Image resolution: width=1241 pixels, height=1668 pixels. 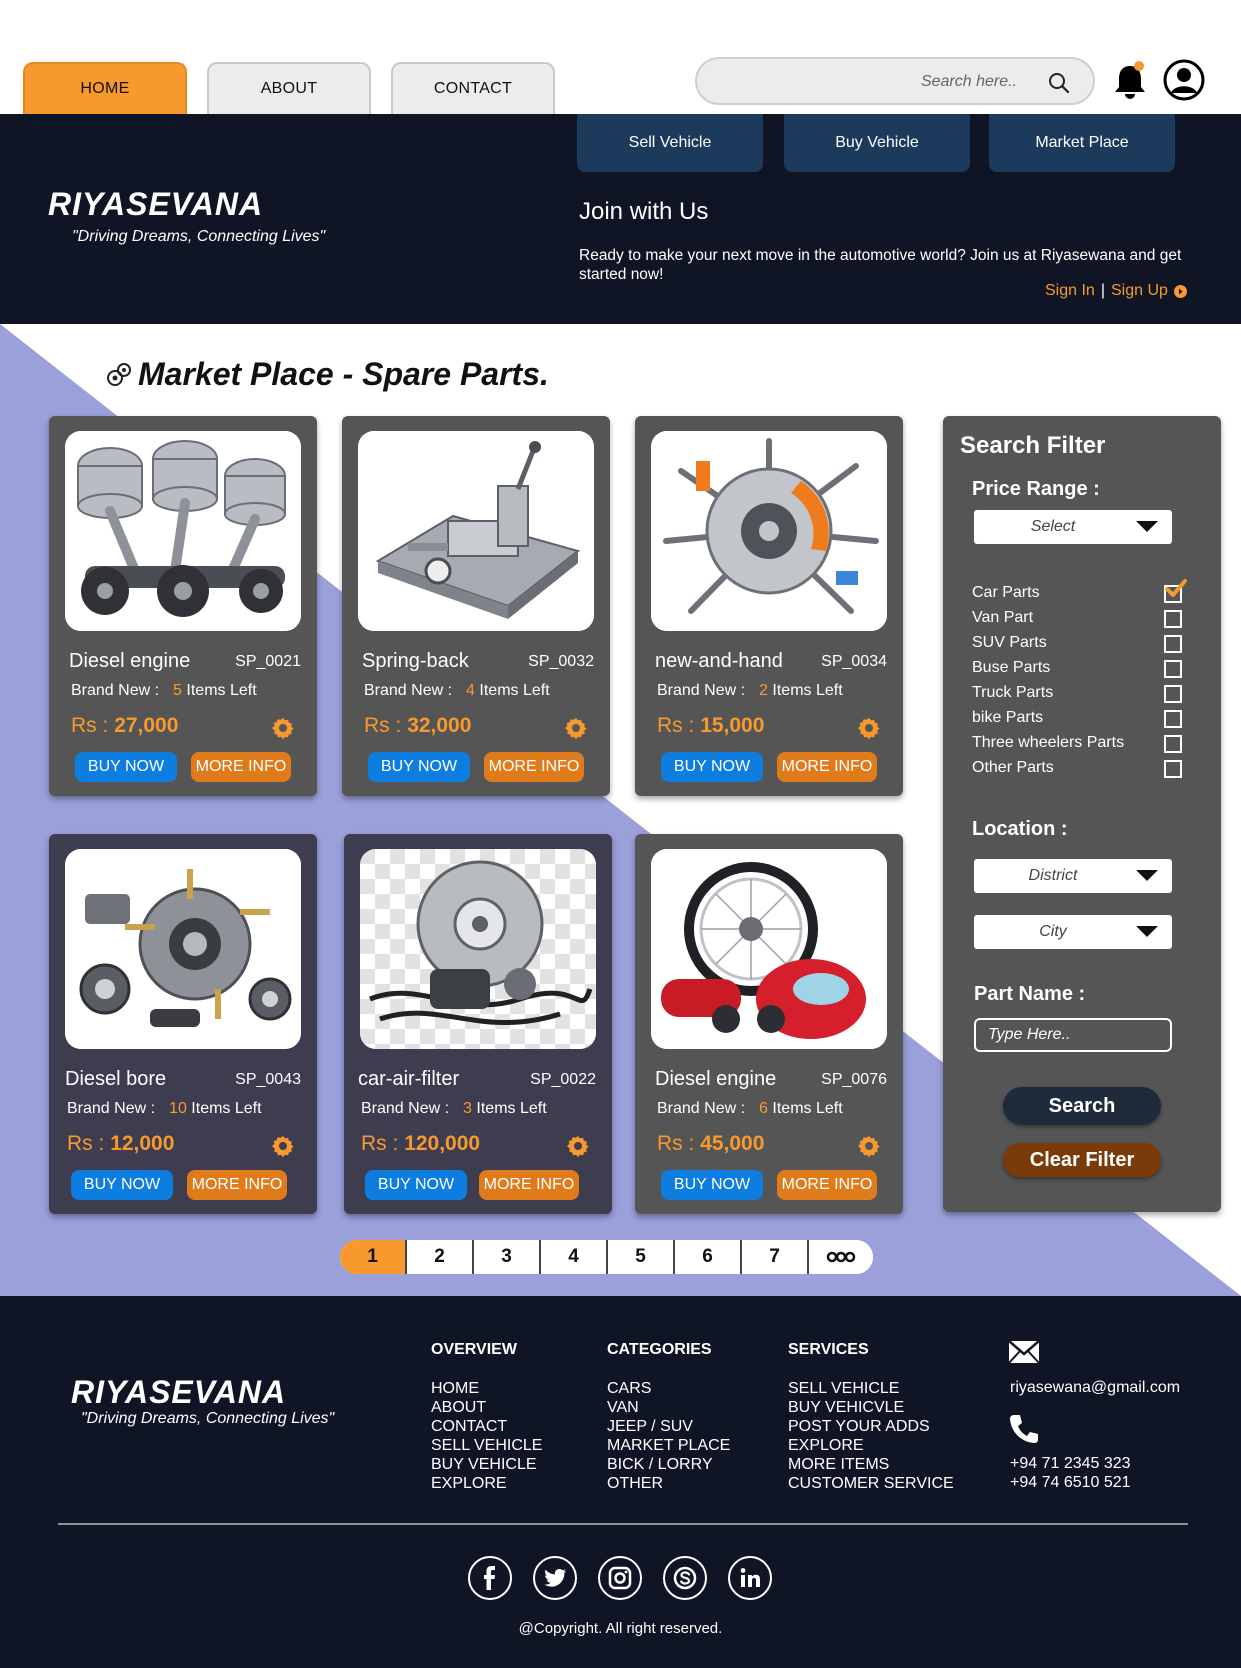 I want to click on footer-link: ABOUT, so click(x=486, y=1407).